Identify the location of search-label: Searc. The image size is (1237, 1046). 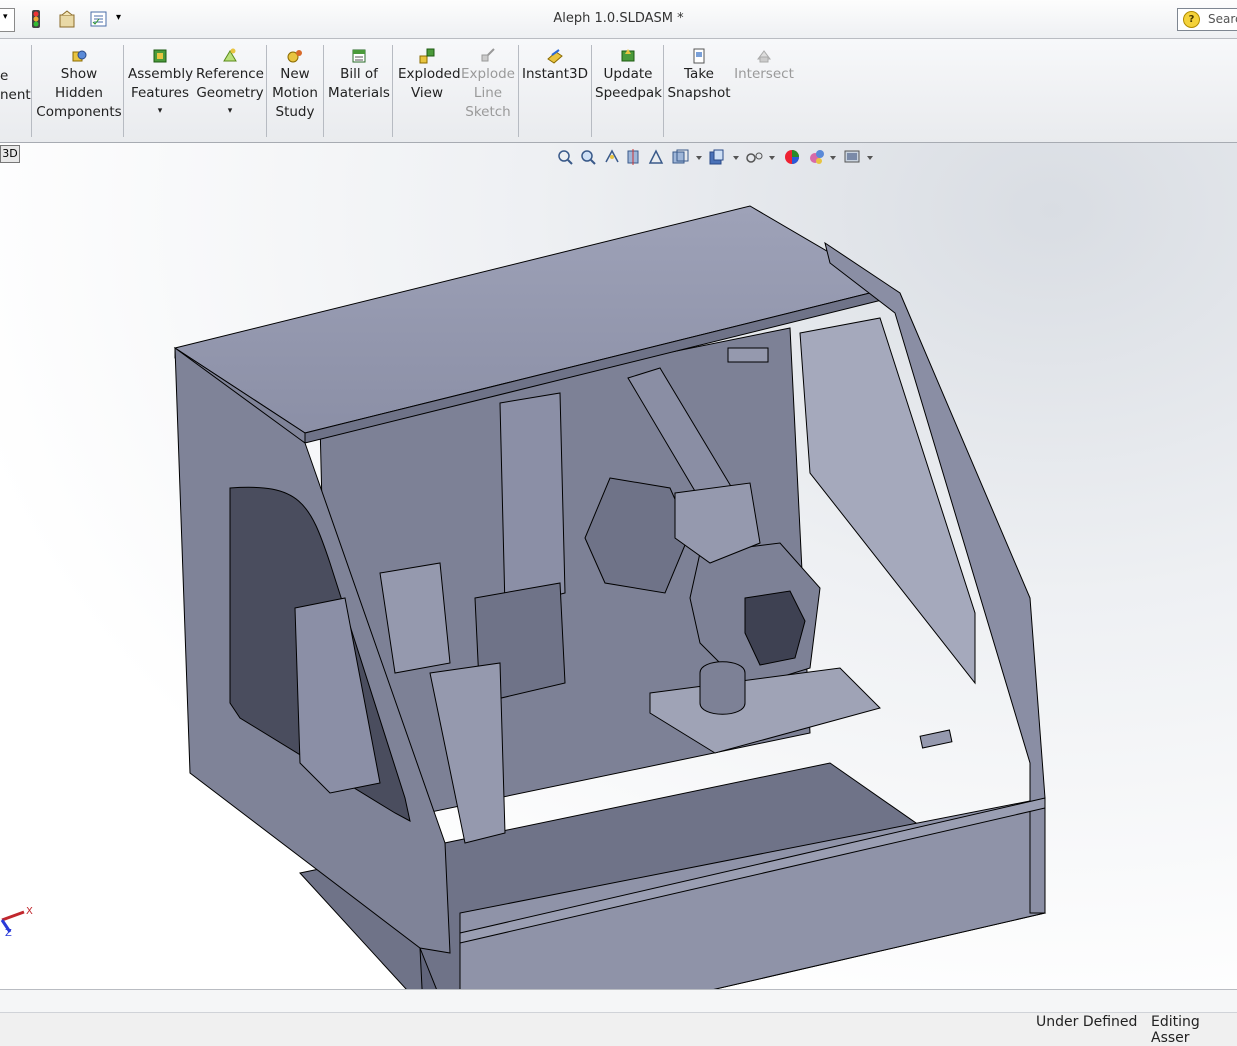
(1222, 19).